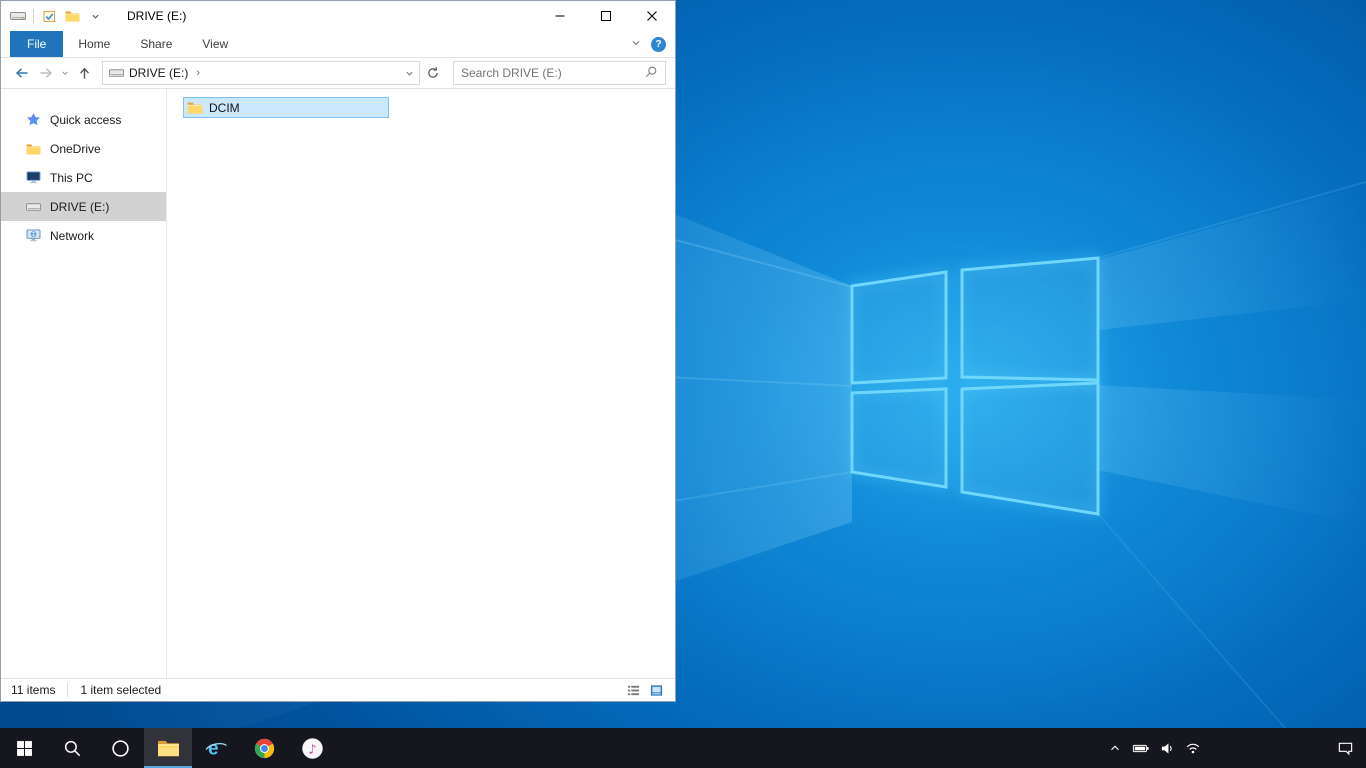 This screenshot has width=1366, height=768. What do you see at coordinates (72, 748) in the screenshot?
I see `taskbar-search-icon` at bounding box center [72, 748].